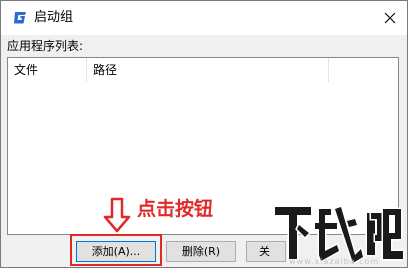 Image resolution: width=408 pixels, height=268 pixels. Describe the element at coordinates (47, 70) in the screenshot. I see `column-header-file: 文件` at that location.